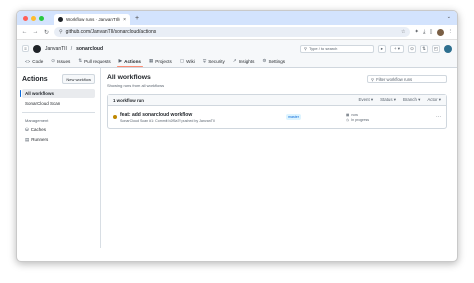  Describe the element at coordinates (382, 48) in the screenshot. I see `command-palette-icon: ▸` at that location.